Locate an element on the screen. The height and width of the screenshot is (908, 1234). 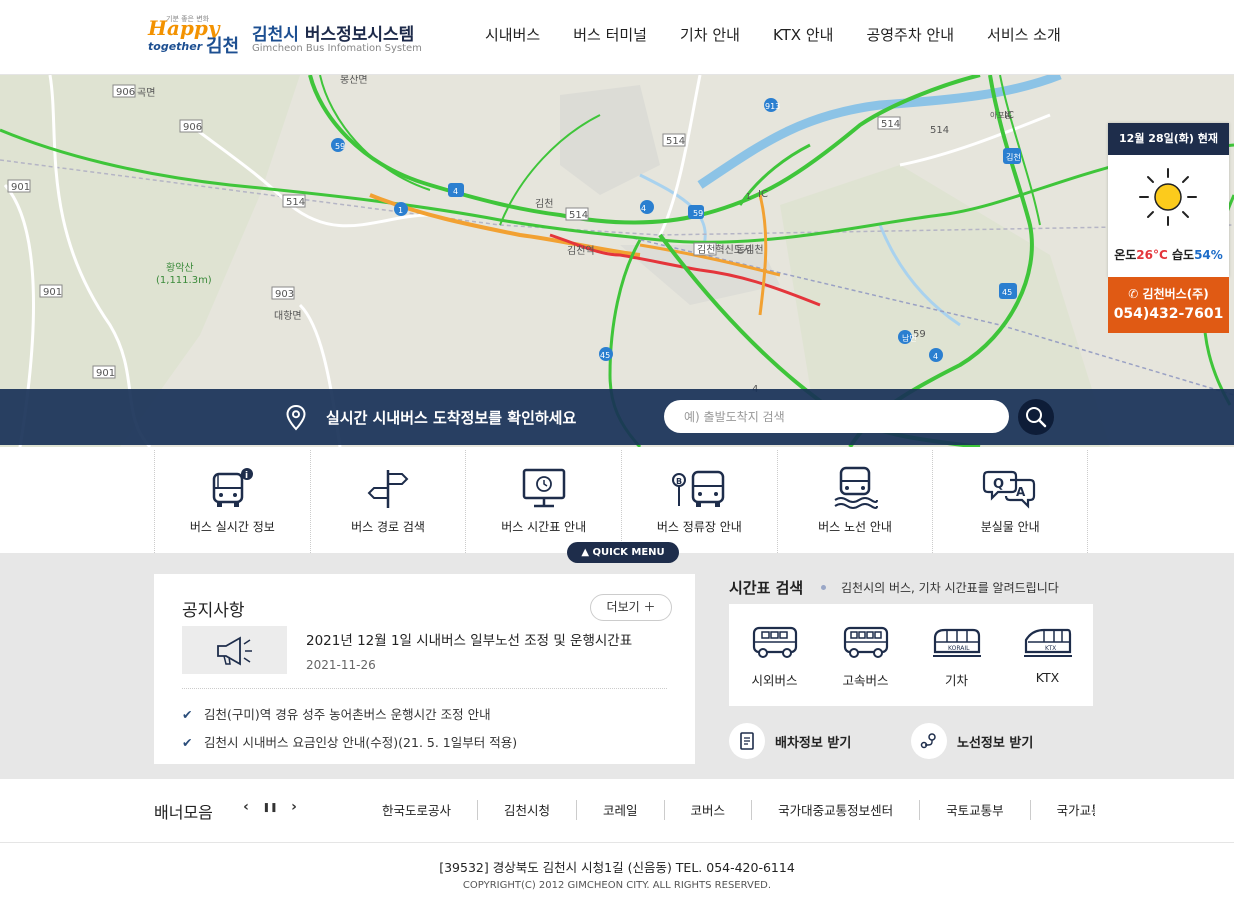
timetable-express-bus: 고속버스 is located at coordinates (865, 655).